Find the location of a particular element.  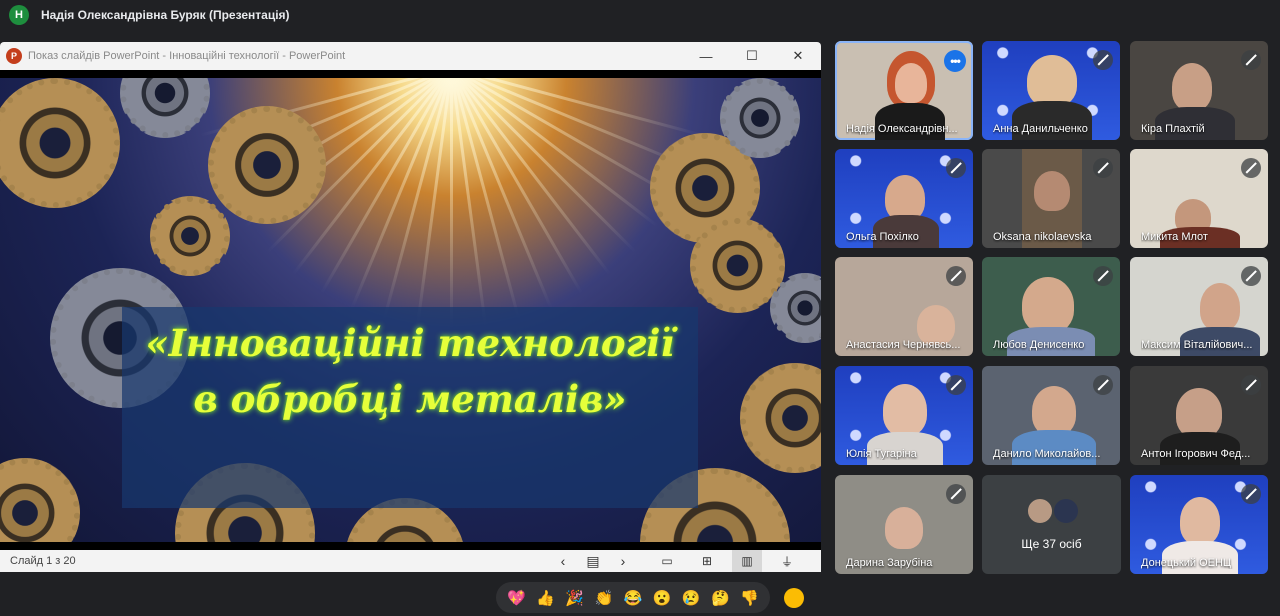

participant-name: Анна Данильченко is located at coordinates (1040, 129).